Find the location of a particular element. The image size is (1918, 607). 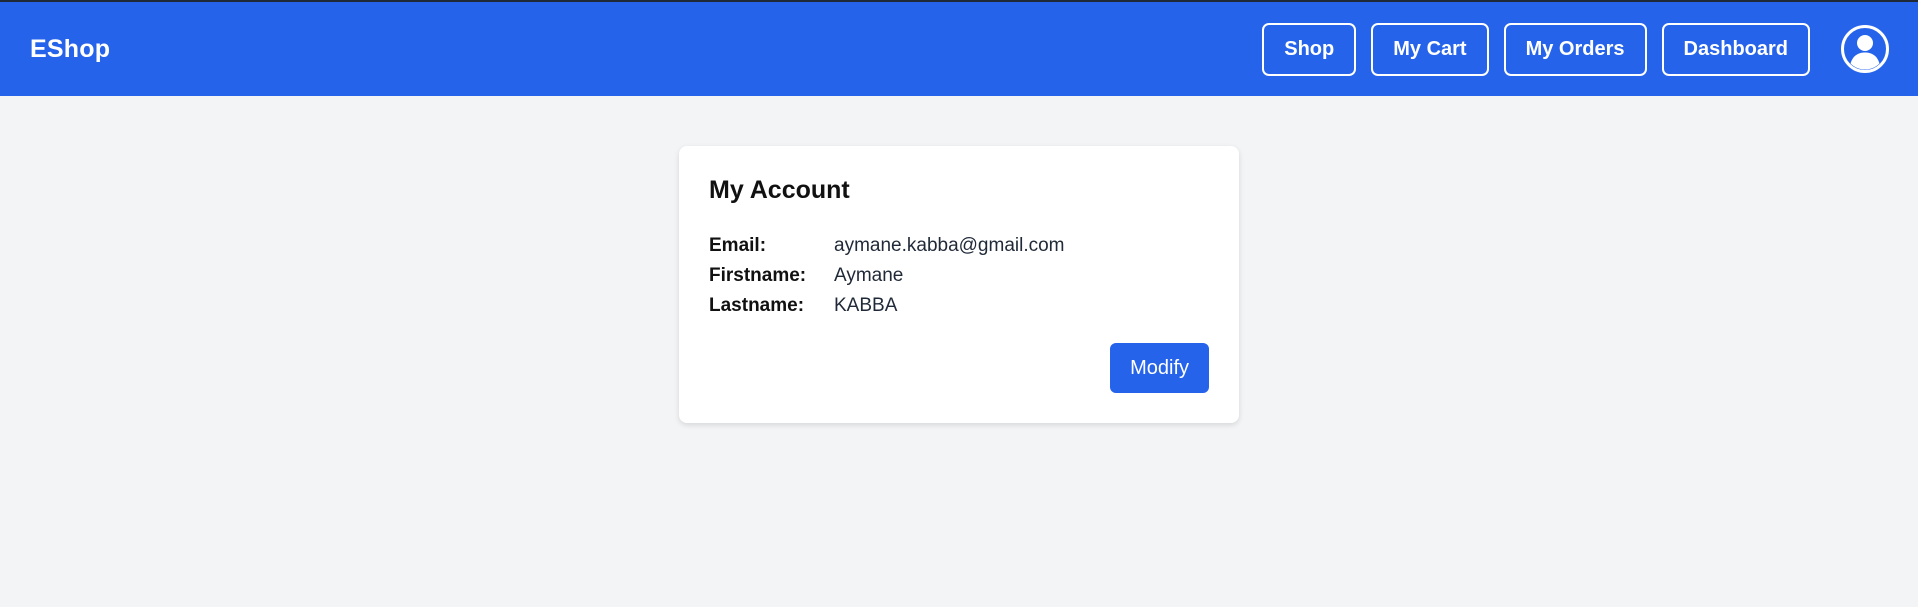

nav-my-orders-button: My Orders is located at coordinates (1575, 49).